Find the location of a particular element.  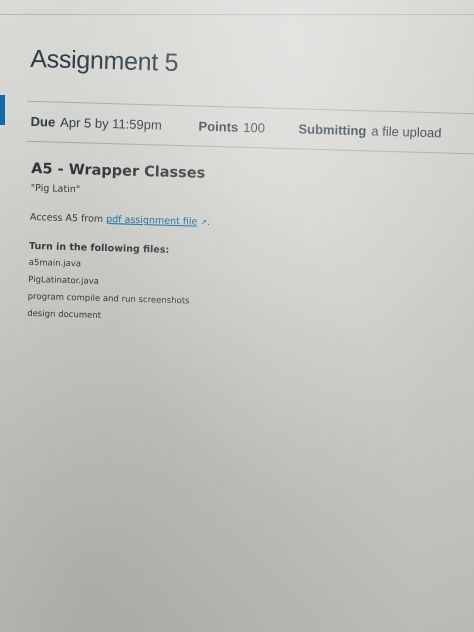

page-title: Assignment 5 is located at coordinates (104, 60).